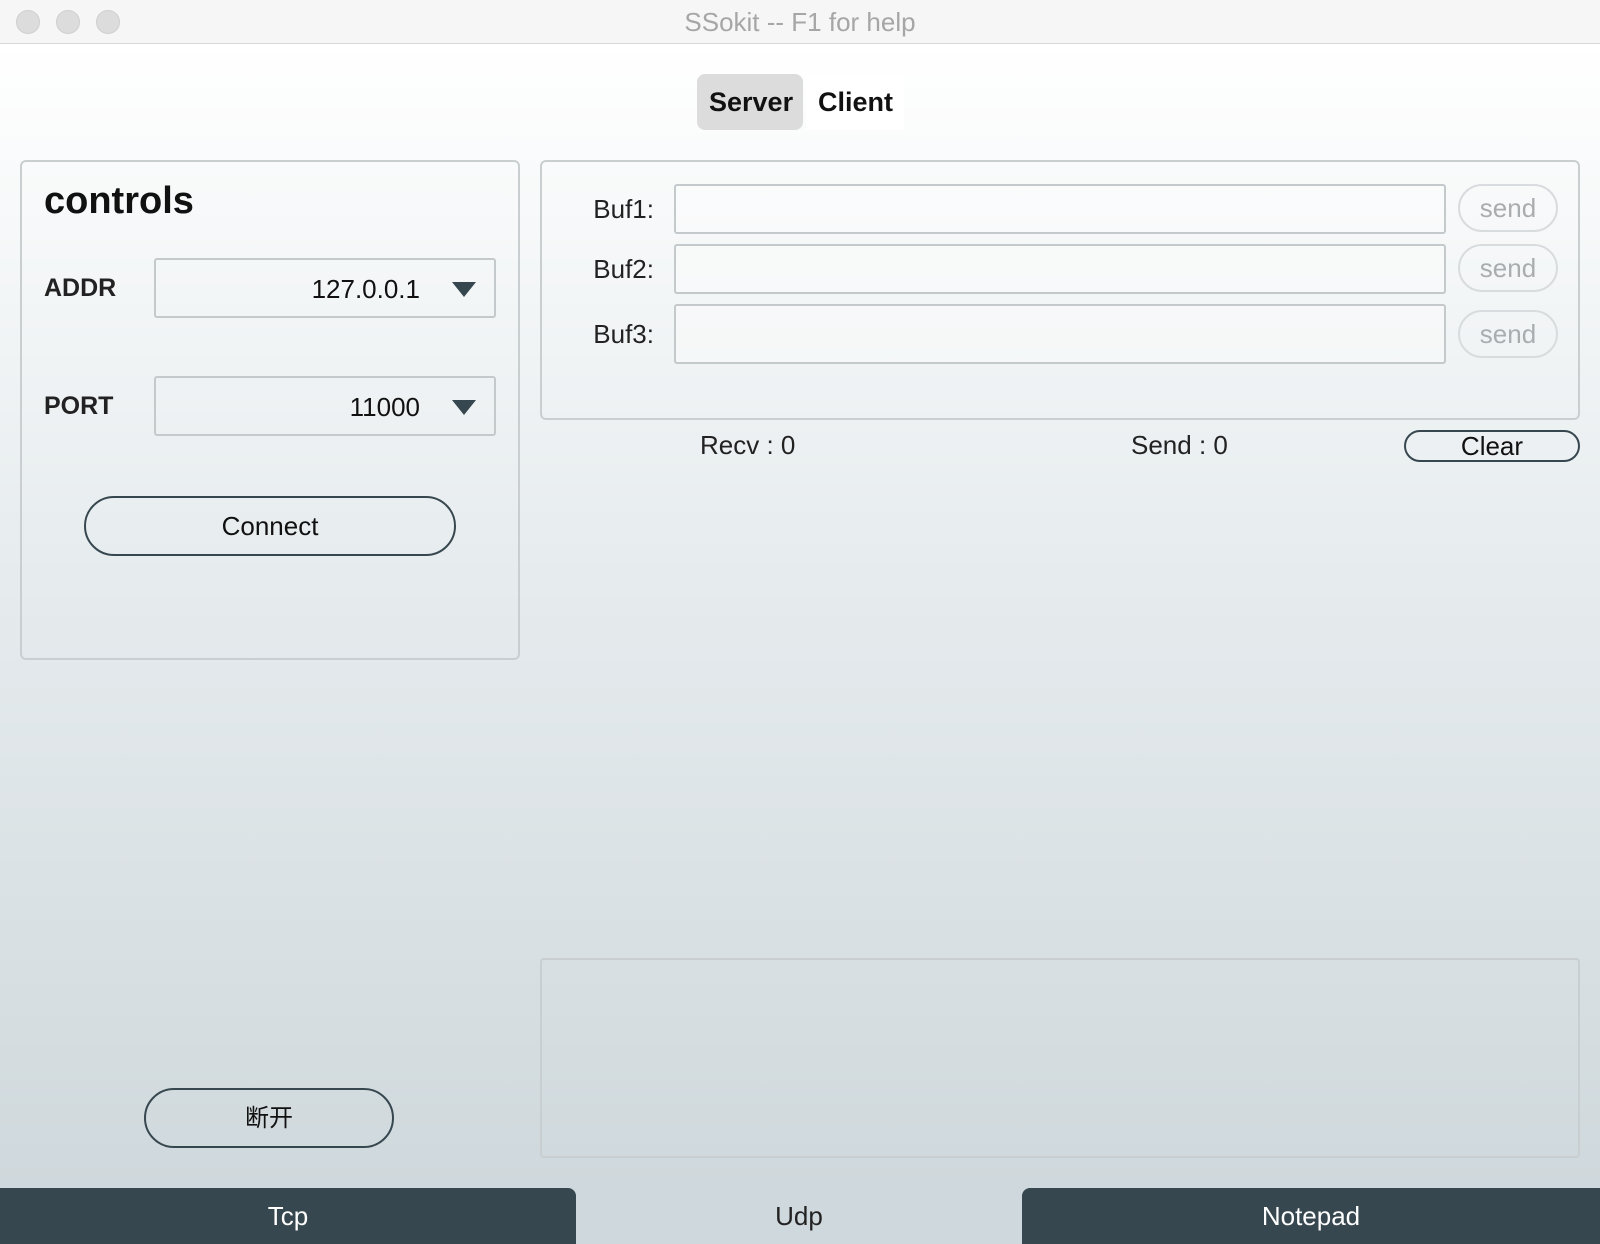  What do you see at coordinates (464, 289) in the screenshot?
I see `addr-dropdown-arrow-icon` at bounding box center [464, 289].